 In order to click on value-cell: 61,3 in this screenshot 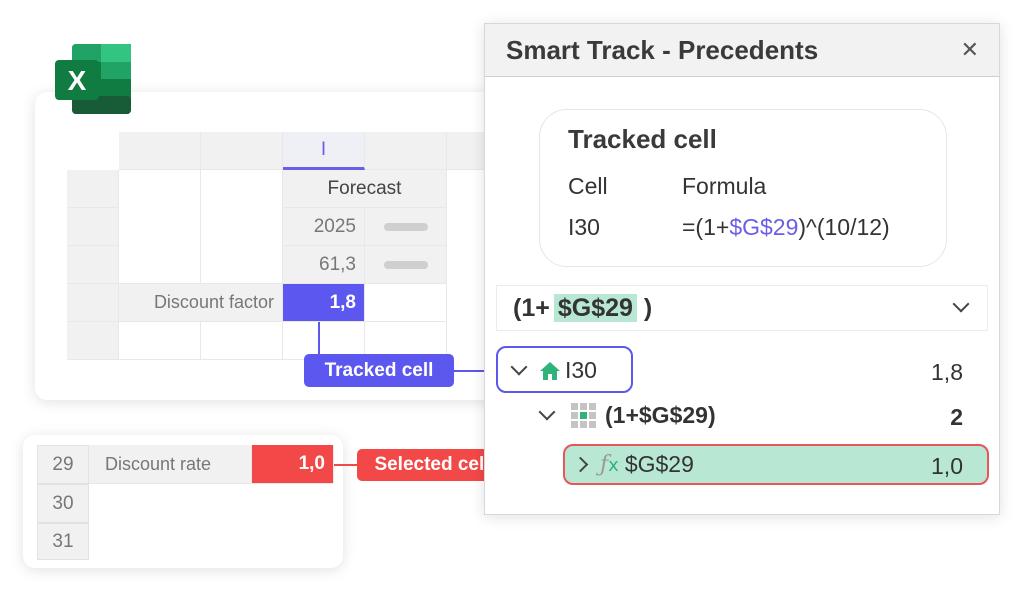, I will do `click(324, 265)`.